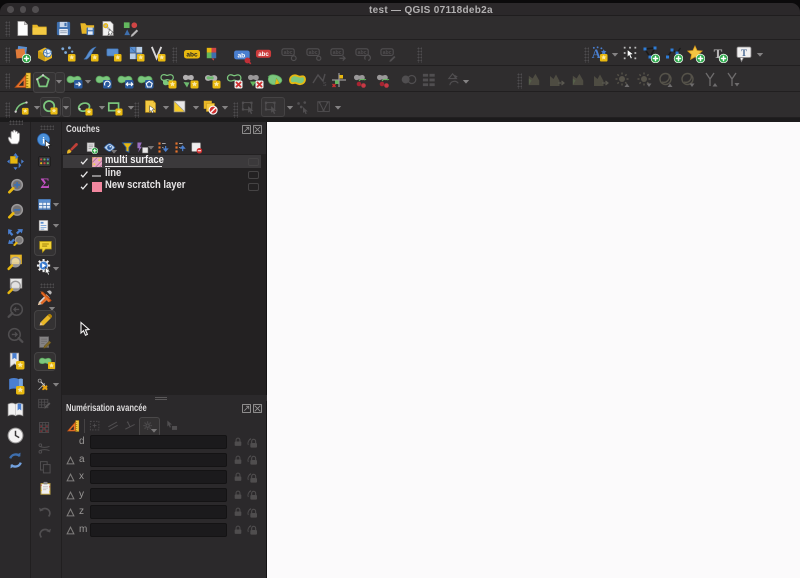 The width and height of the screenshot is (800, 578). What do you see at coordinates (596, 54) in the screenshot?
I see `svg-text: A` at bounding box center [596, 54].